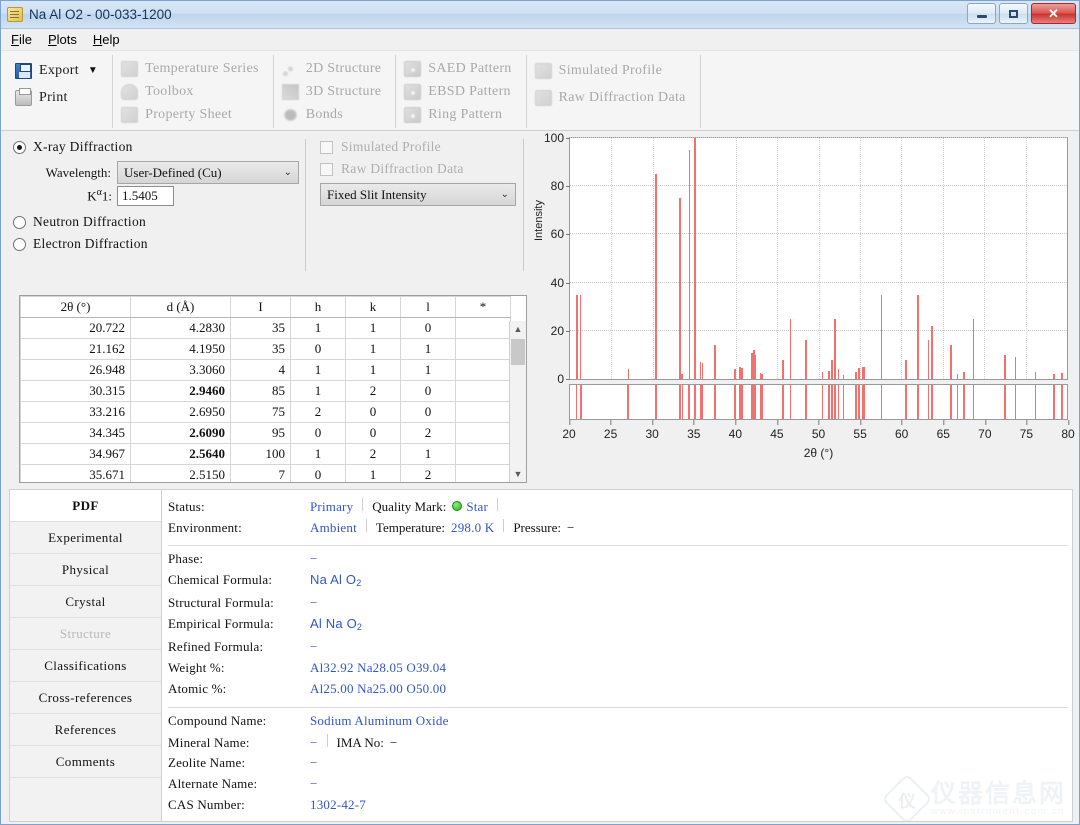 This screenshot has width=1080, height=825. I want to click on scrollbar-thumb, so click(518, 352).